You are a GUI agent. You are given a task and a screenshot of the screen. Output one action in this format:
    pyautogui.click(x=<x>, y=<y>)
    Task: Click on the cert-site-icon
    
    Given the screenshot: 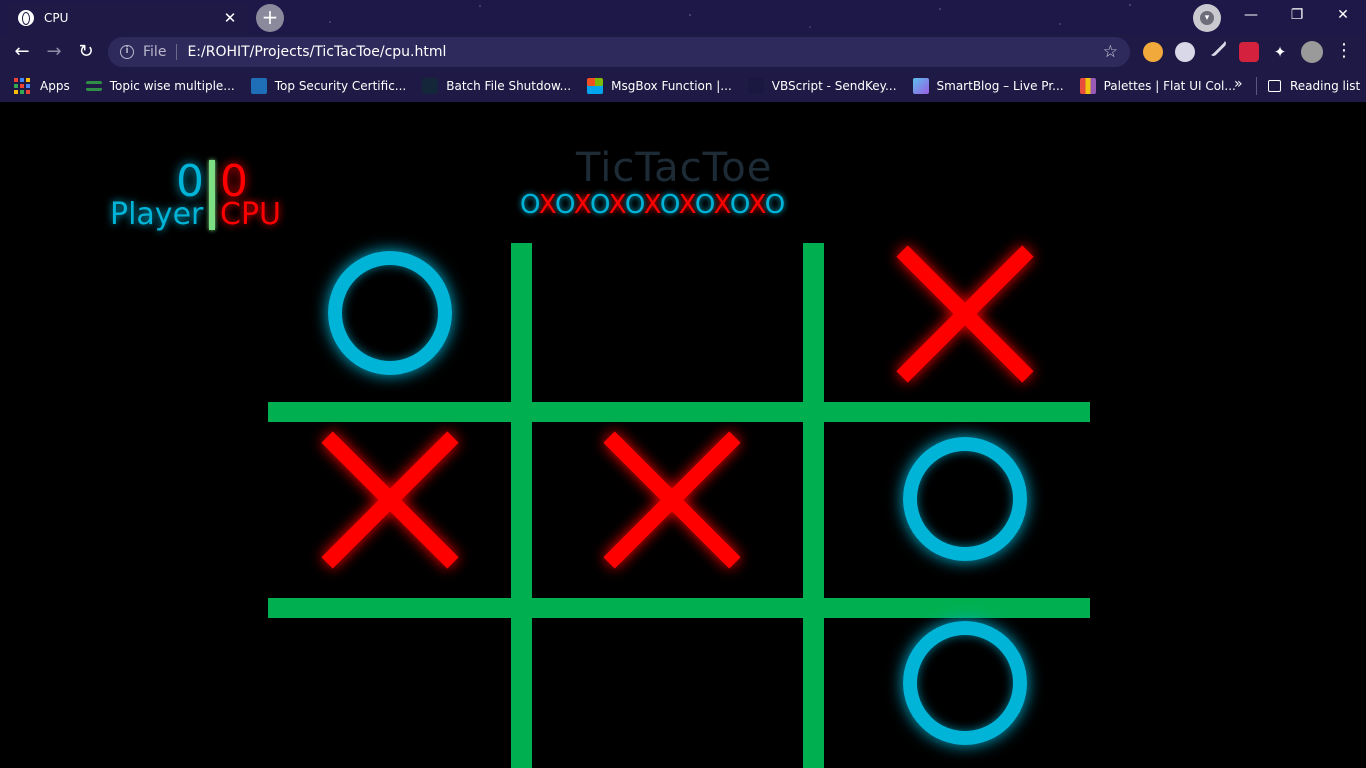 What is the action you would take?
    pyautogui.click(x=258, y=86)
    